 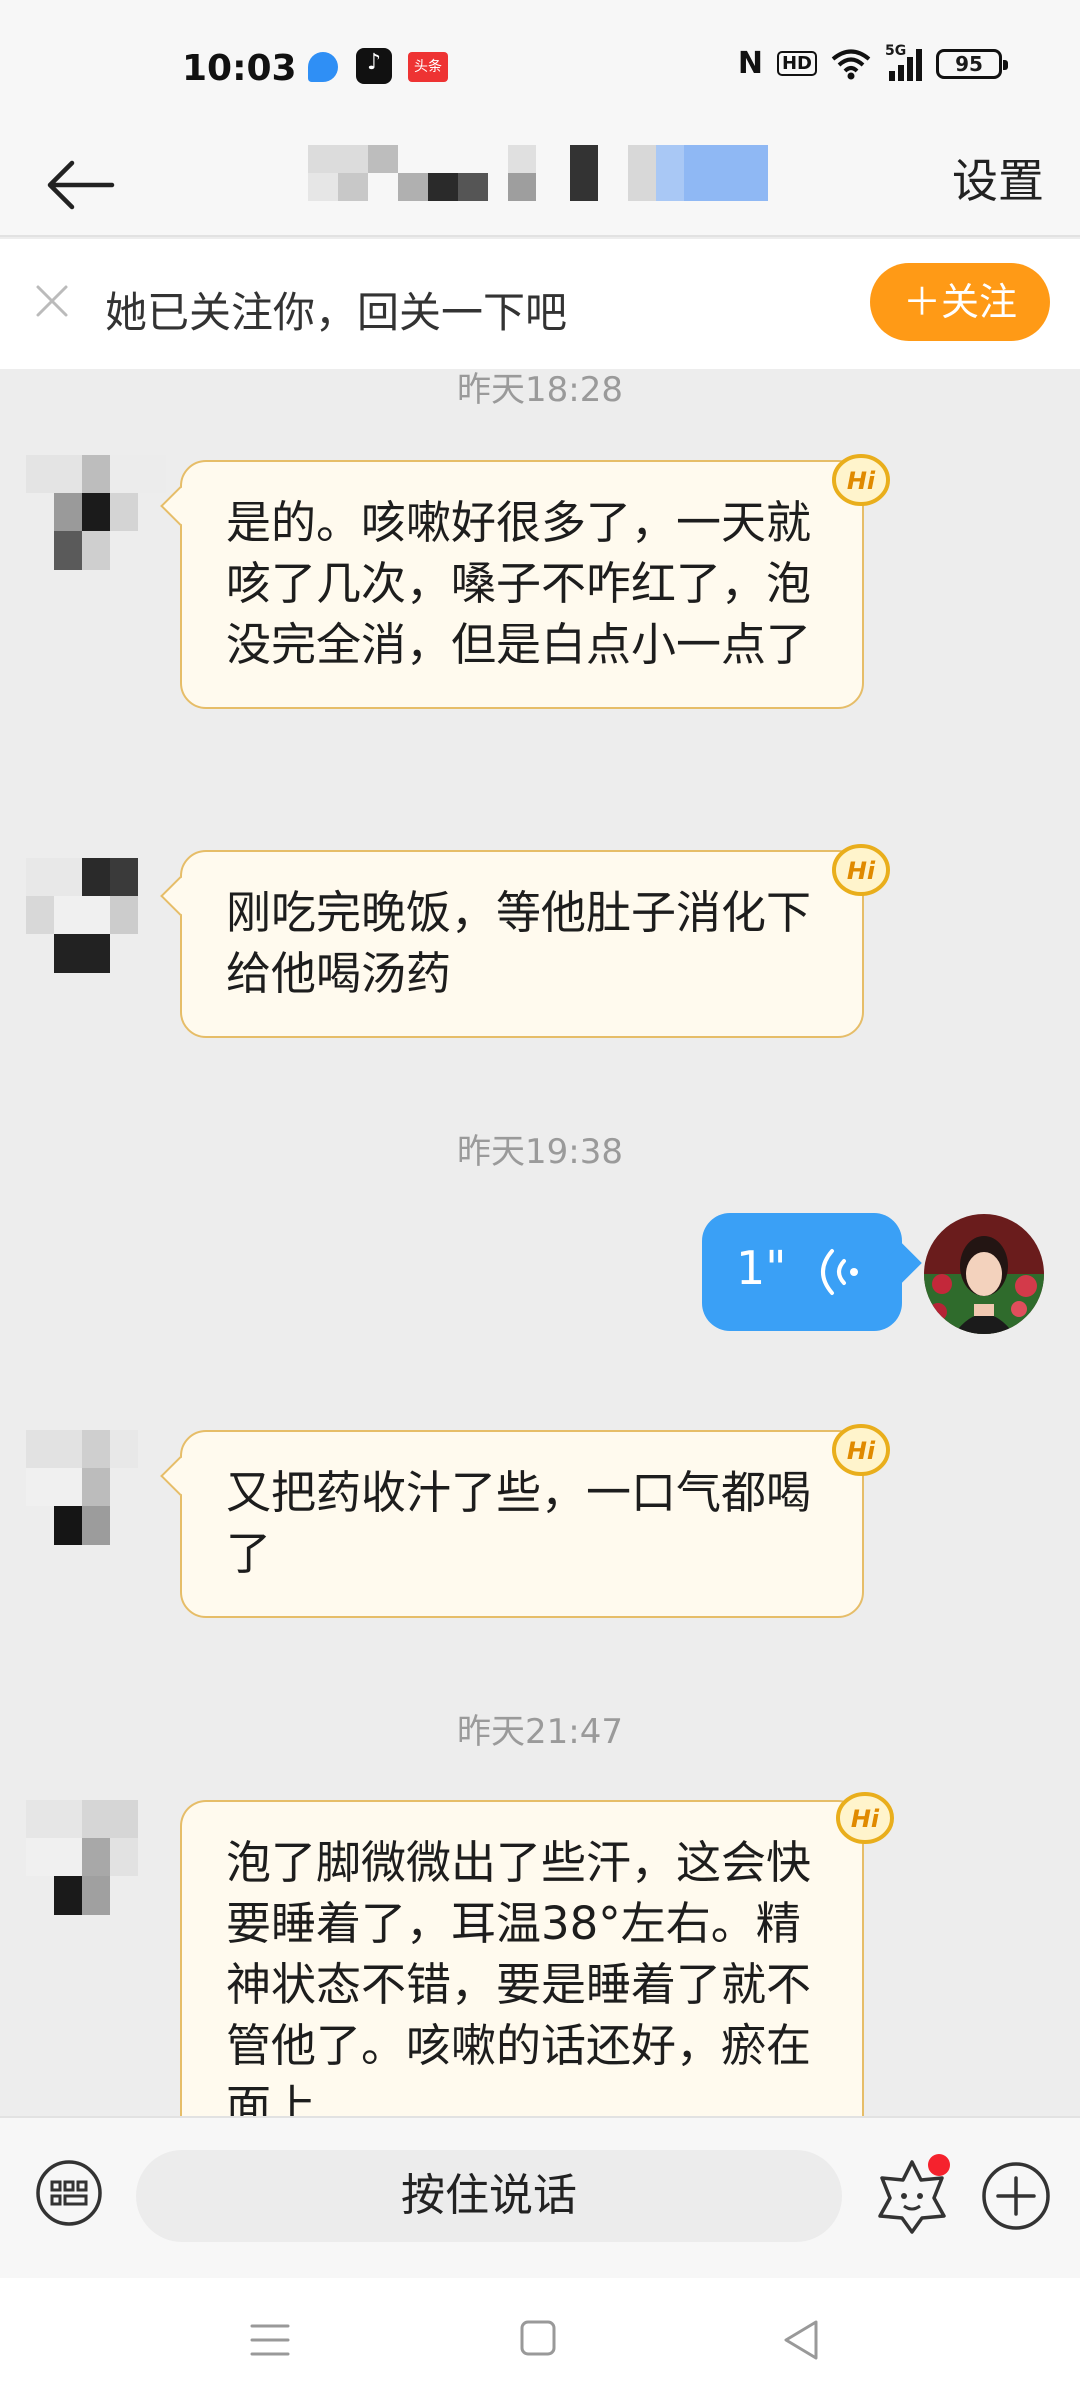 What do you see at coordinates (323, 67) in the screenshot?
I see `app-notification-icon` at bounding box center [323, 67].